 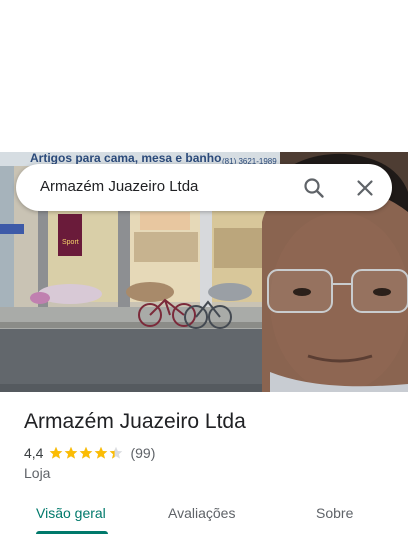 What do you see at coordinates (34, 453) in the screenshot?
I see `rating-value: 4,4` at bounding box center [34, 453].